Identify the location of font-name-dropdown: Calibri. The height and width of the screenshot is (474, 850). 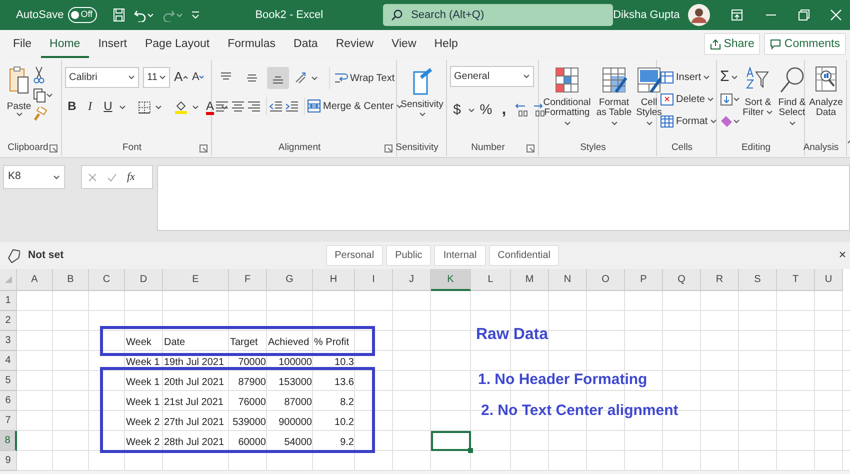
(102, 77).